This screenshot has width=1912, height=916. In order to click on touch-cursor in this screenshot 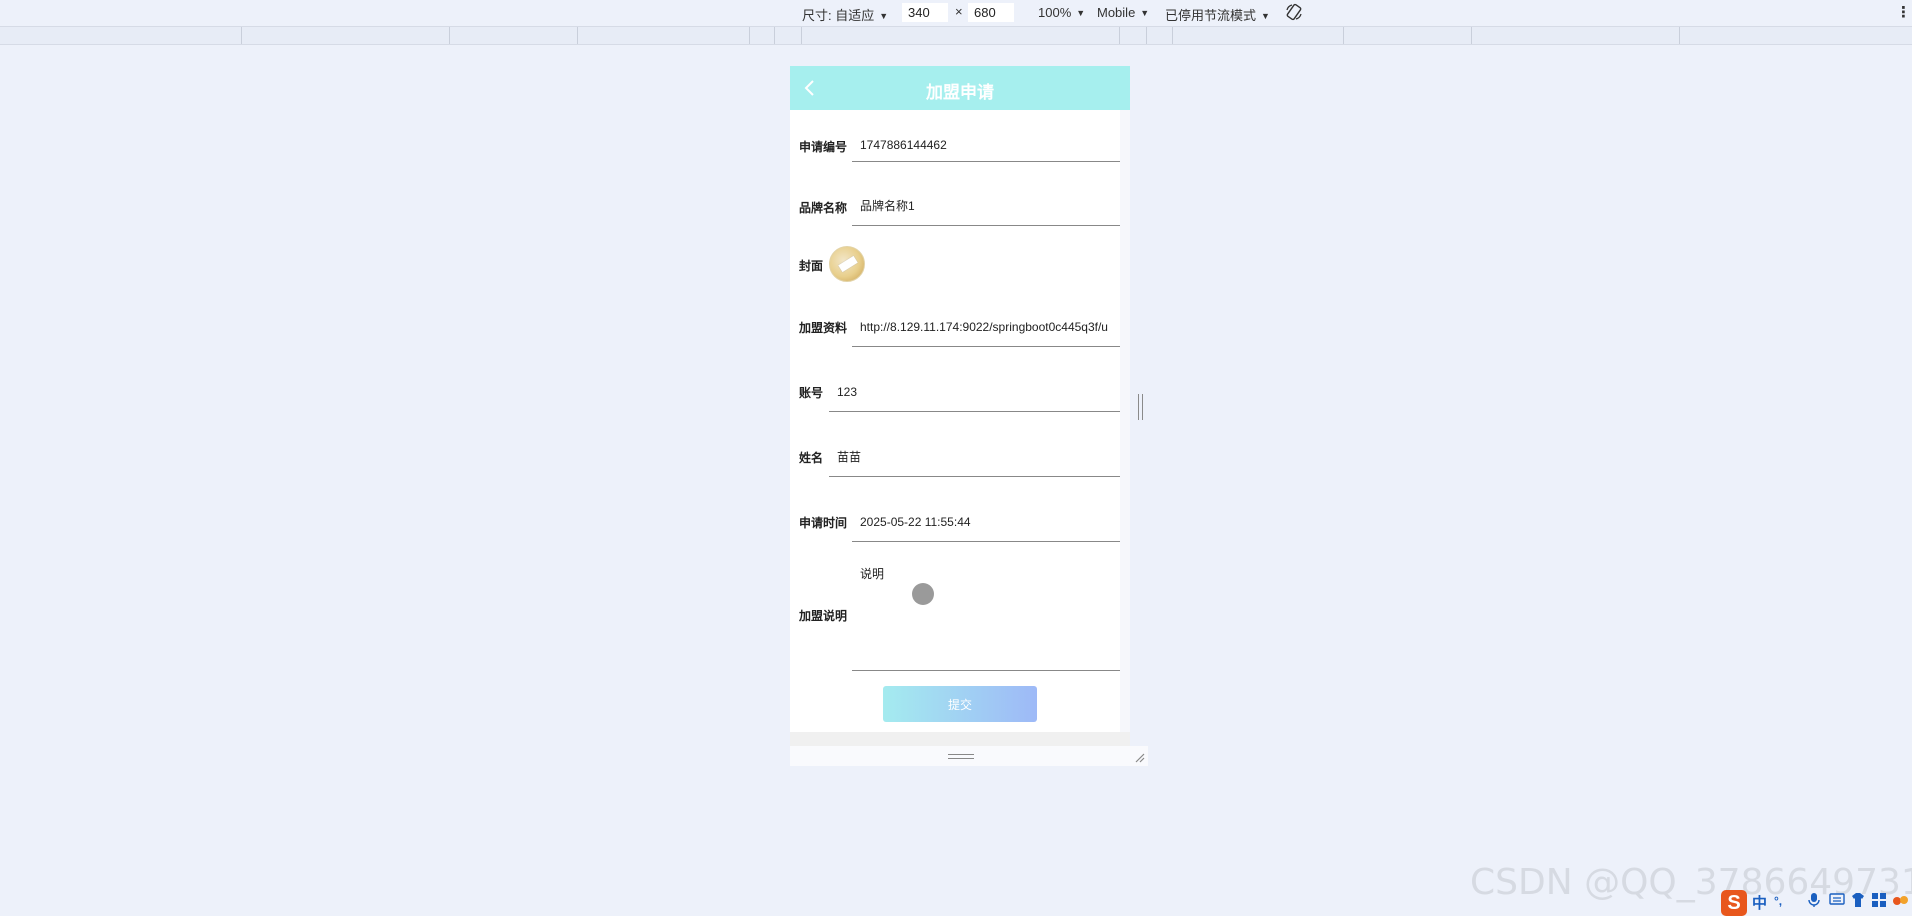, I will do `click(923, 594)`.